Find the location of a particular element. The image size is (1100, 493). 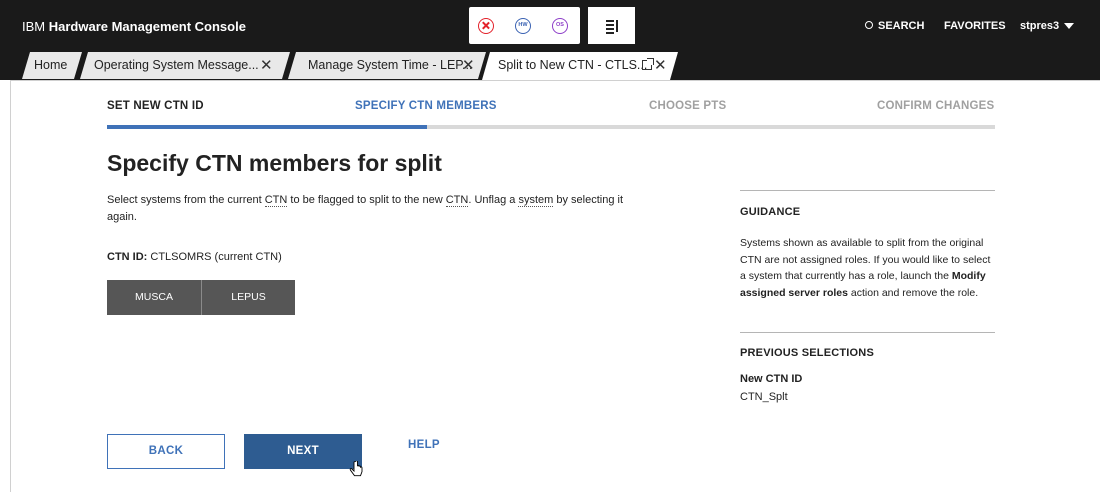

tab-manage-system-time: Manage System Time - LEP... ✕ is located at coordinates (387, 65).